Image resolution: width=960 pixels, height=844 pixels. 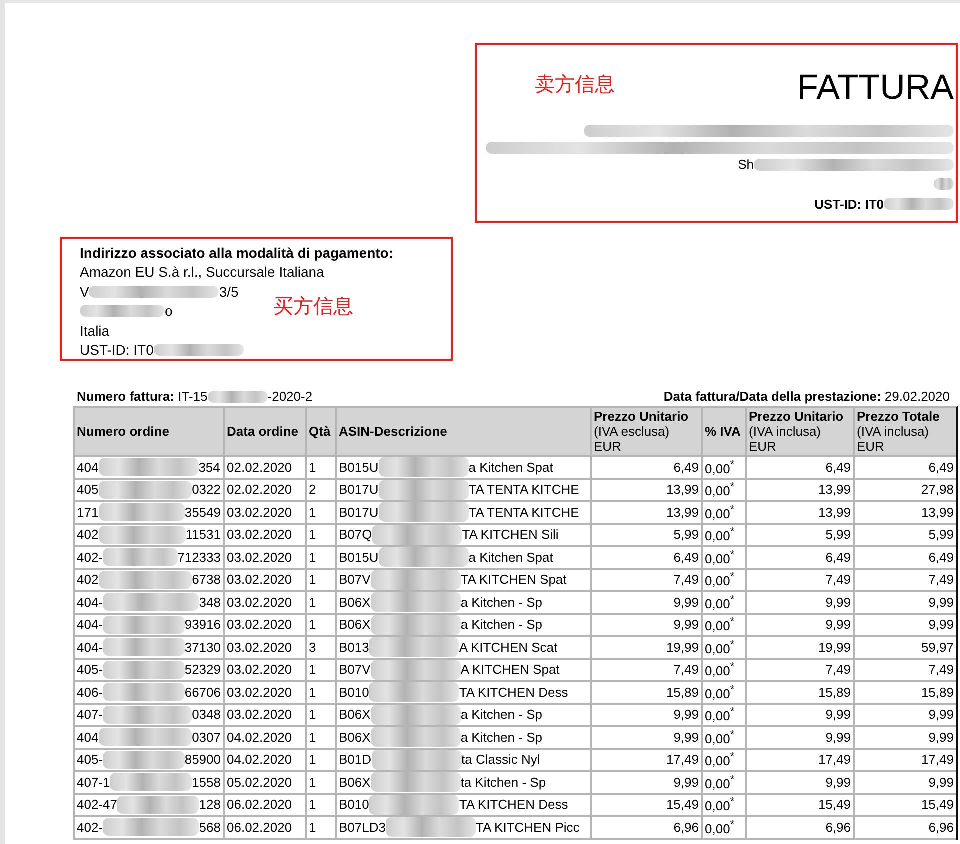 What do you see at coordinates (209, 467) in the screenshot?
I see `order-number-text: 354` at bounding box center [209, 467].